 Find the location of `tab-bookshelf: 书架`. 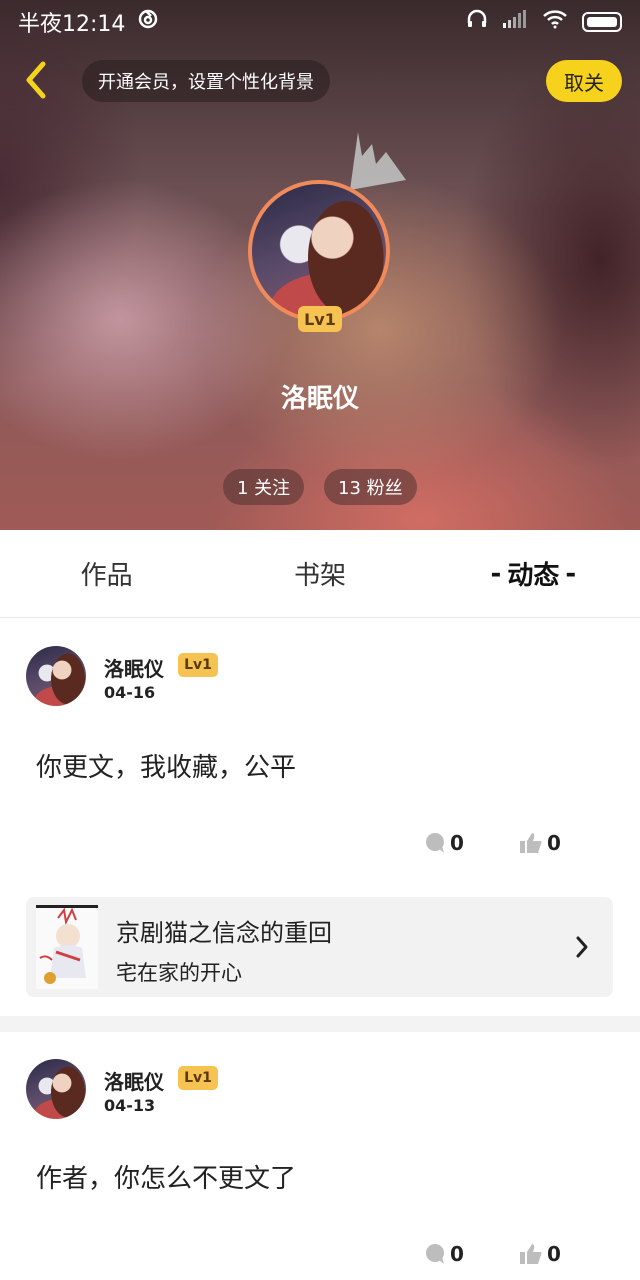

tab-bookshelf: 书架 is located at coordinates (319, 573).